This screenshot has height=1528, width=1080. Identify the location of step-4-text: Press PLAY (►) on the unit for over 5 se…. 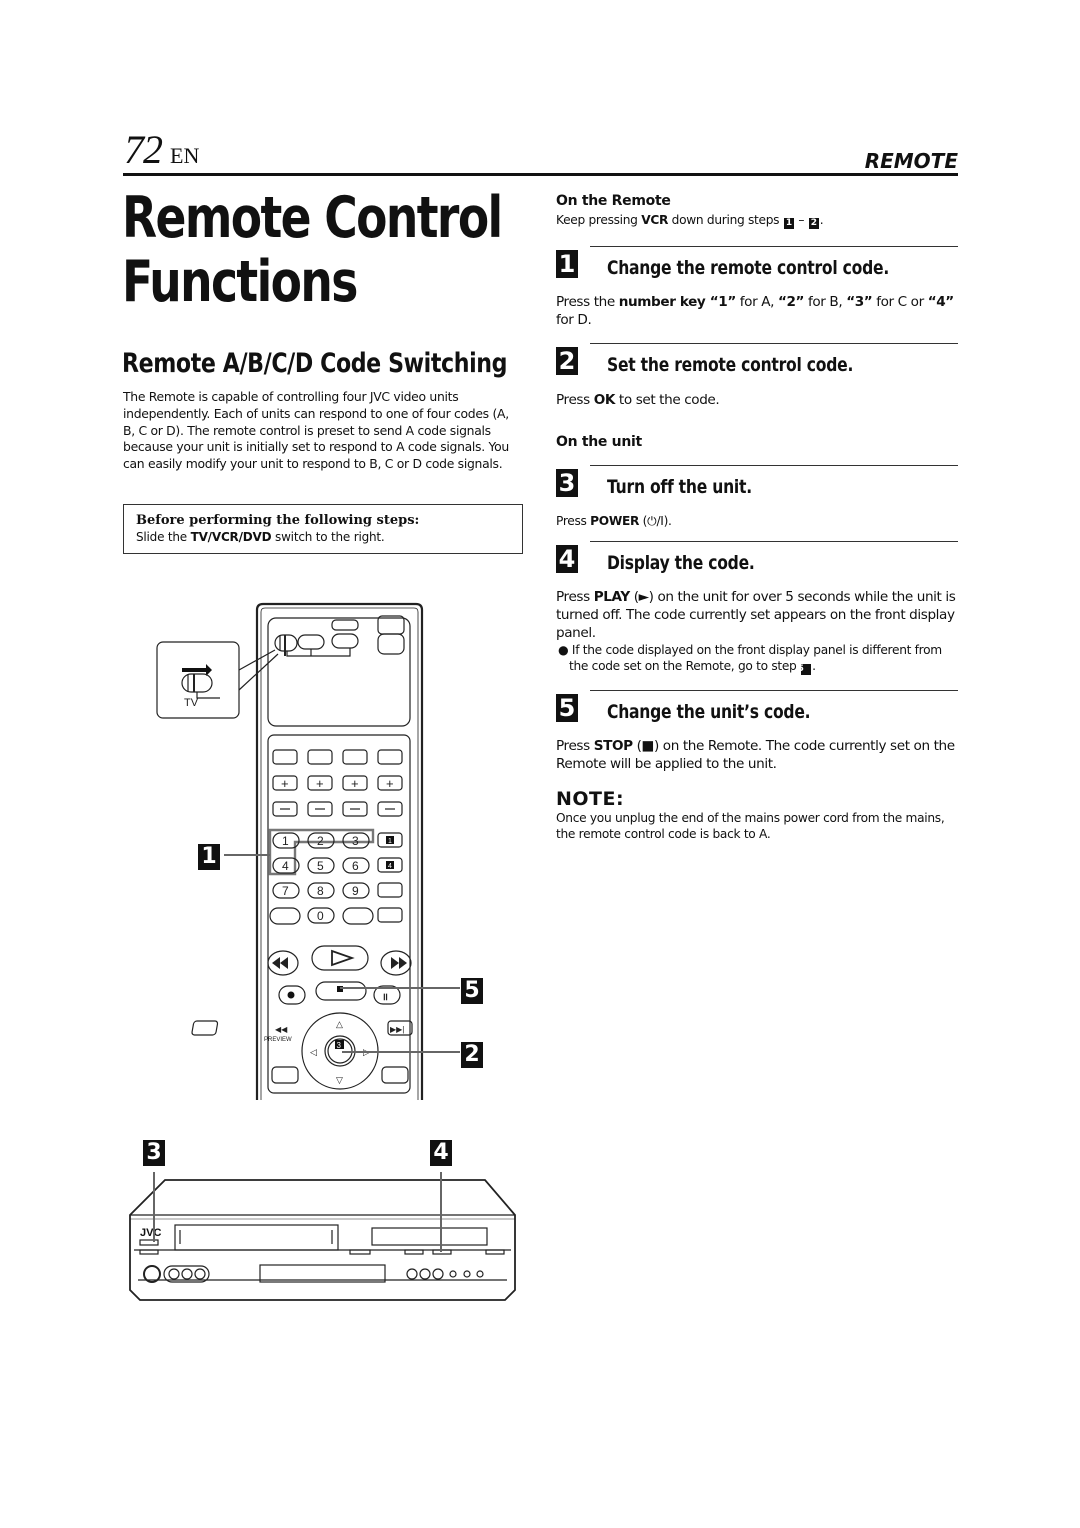
(756, 615).